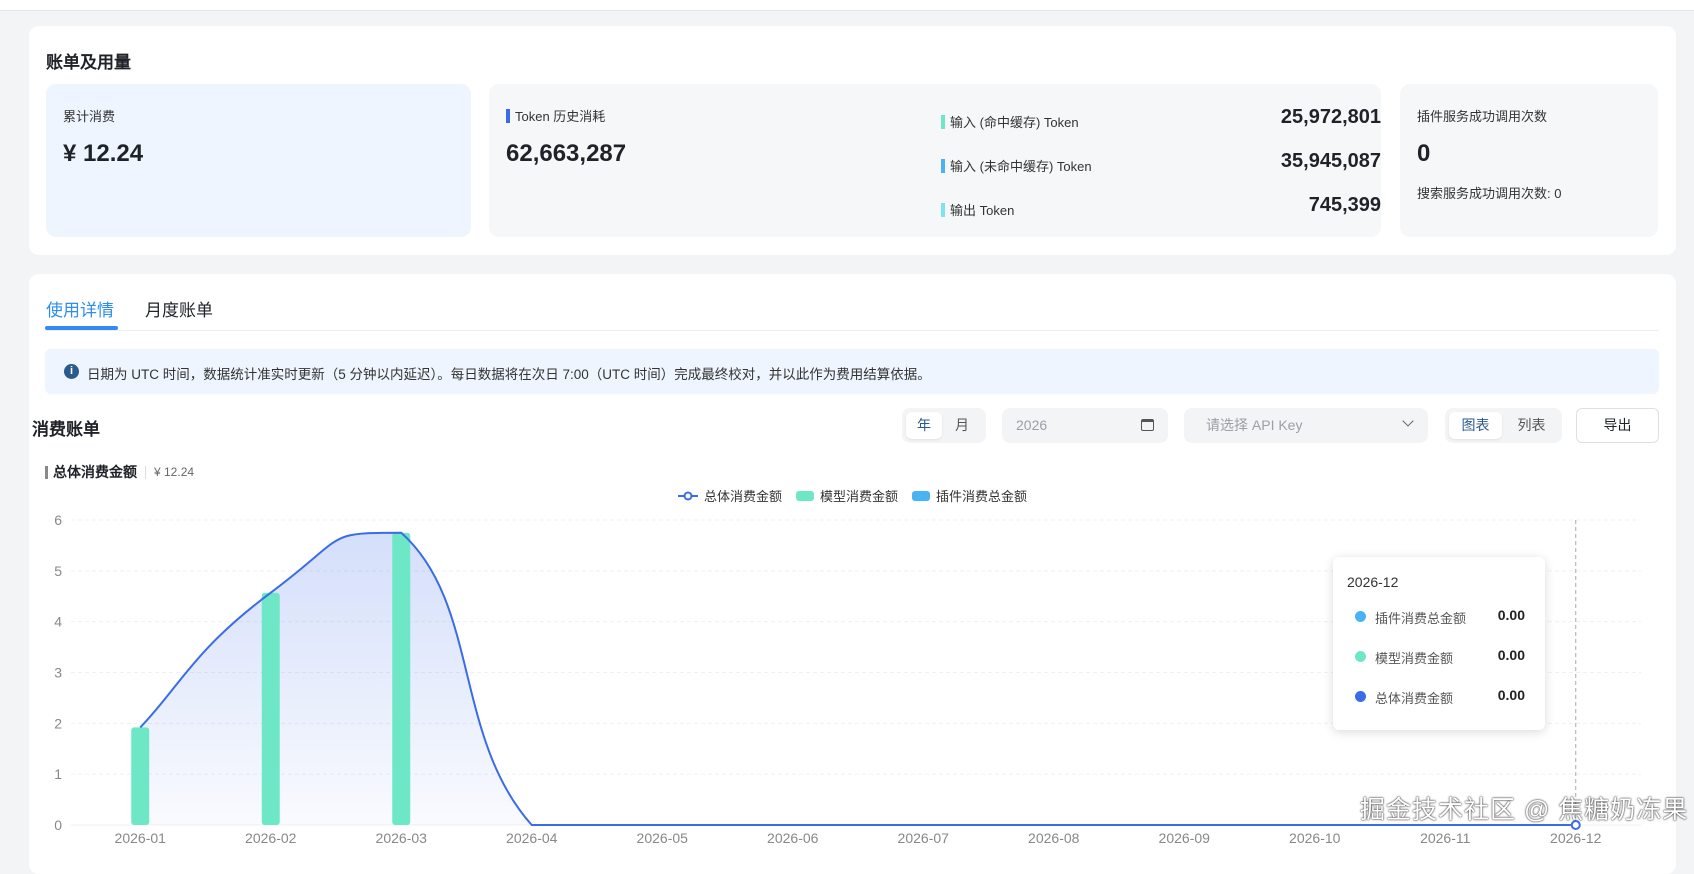 This screenshot has width=1694, height=874. Describe the element at coordinates (1315, 836) in the screenshot. I see `x-tick-label: 2026-10` at that location.